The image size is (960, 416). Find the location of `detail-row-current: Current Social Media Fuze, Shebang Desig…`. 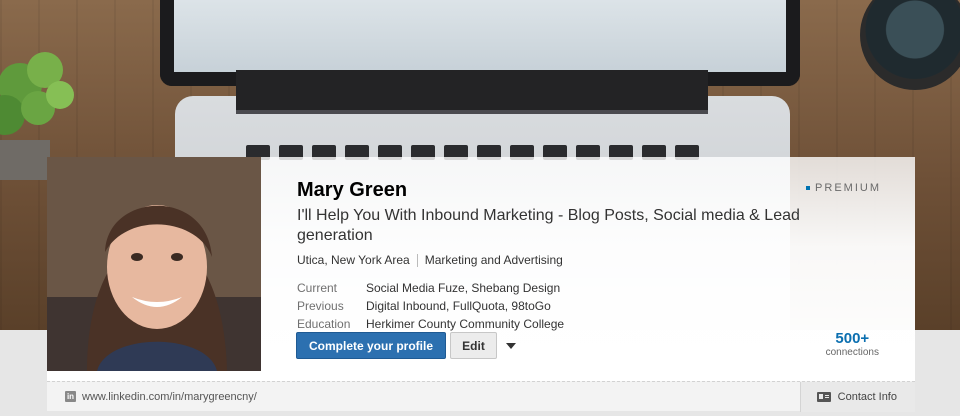

detail-row-current: Current Social Media Fuze, Shebang Desig… is located at coordinates (430, 288).